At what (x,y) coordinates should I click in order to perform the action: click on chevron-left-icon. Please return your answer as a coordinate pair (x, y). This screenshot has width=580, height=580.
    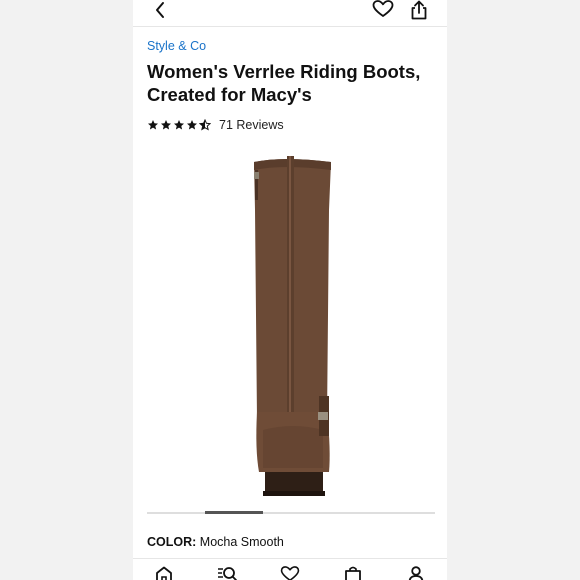
    Looking at the image, I should click on (160, 10).